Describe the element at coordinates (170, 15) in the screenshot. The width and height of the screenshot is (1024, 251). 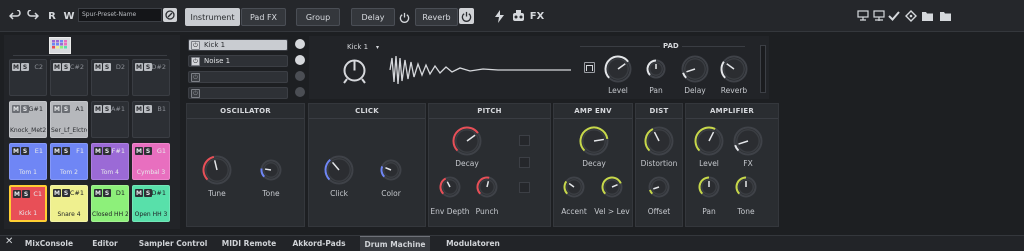
I see `preset-browser-icon` at that location.